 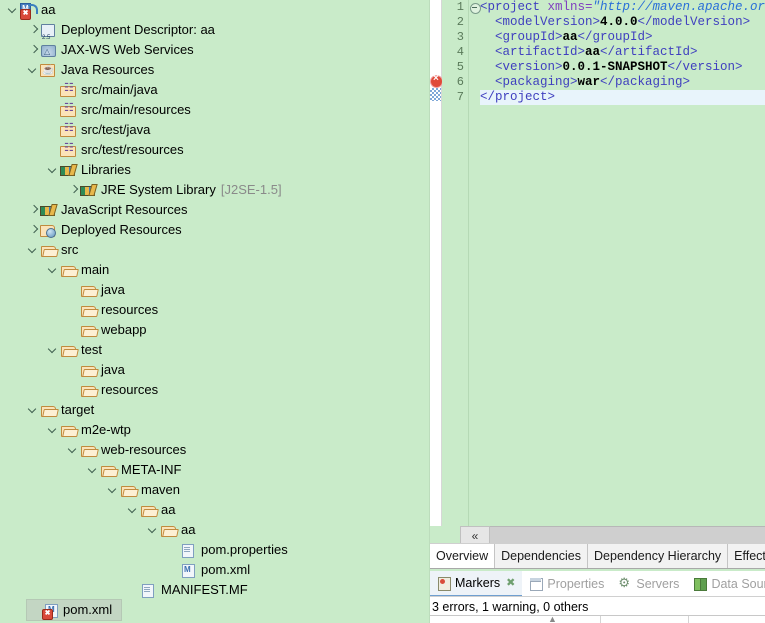 I want to click on form-tab-label: Effective, so click(x=749, y=556).